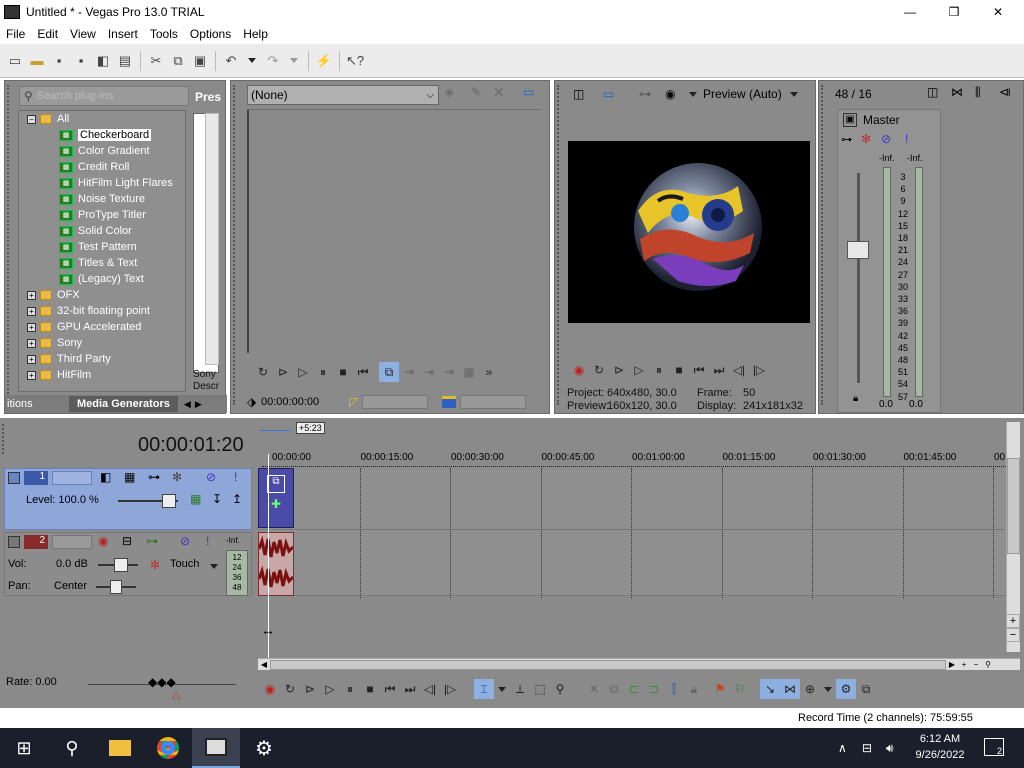  I want to click on rate-slider-handle: ◆◆◆, so click(162, 682).